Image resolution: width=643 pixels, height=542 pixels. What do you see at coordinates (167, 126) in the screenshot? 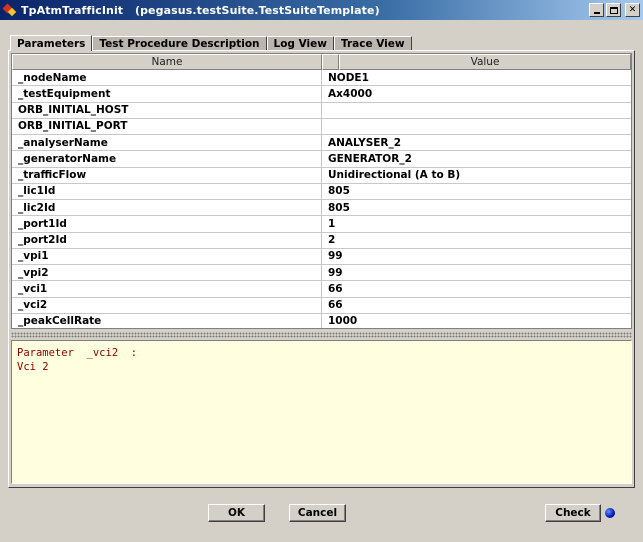
I see `parameter-name-cell: ORB_INITIAL_PORT` at bounding box center [167, 126].